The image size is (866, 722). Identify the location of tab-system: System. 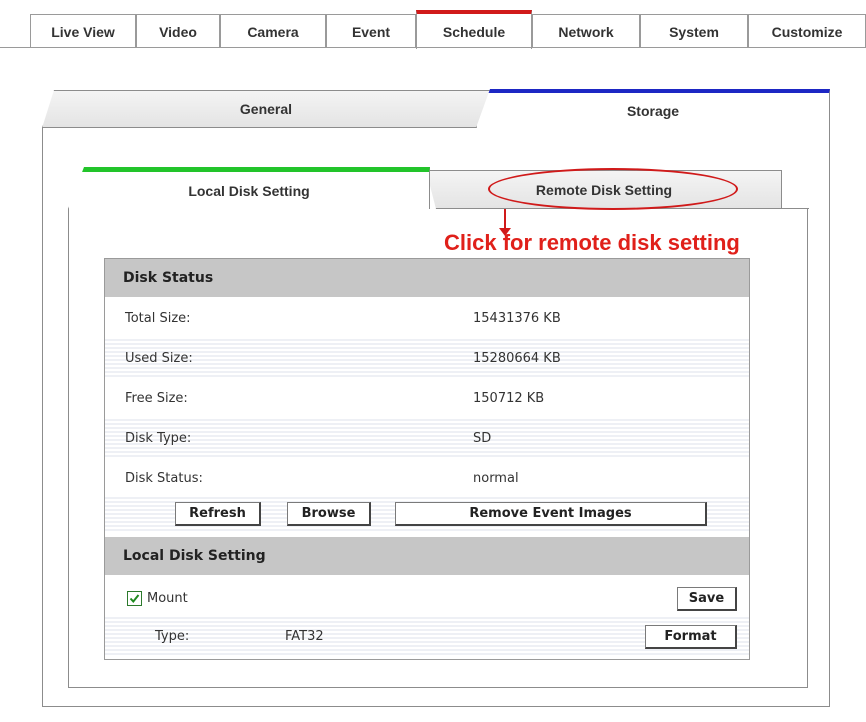
(694, 31).